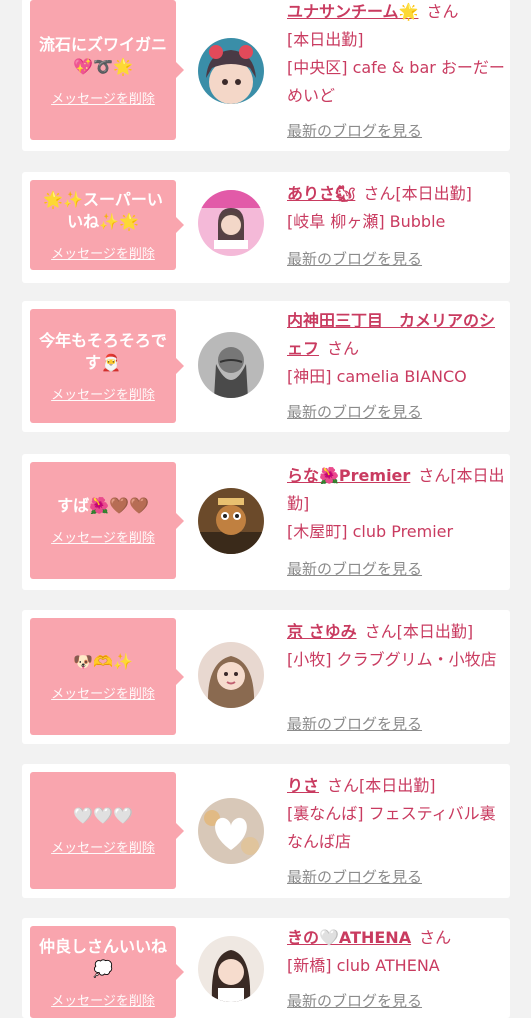  I want to click on message-bubble: 🤍🤍🤍 メッセージを削除, so click(107, 830).